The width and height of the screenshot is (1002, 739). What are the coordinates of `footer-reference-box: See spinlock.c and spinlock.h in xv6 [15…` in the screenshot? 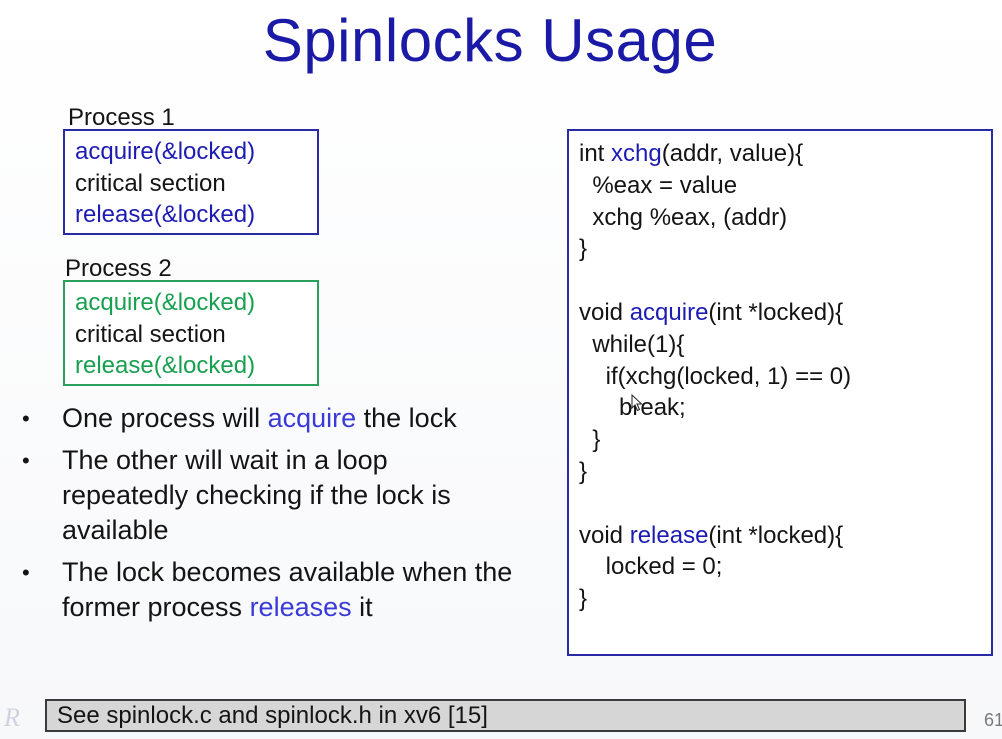 It's located at (505, 715).